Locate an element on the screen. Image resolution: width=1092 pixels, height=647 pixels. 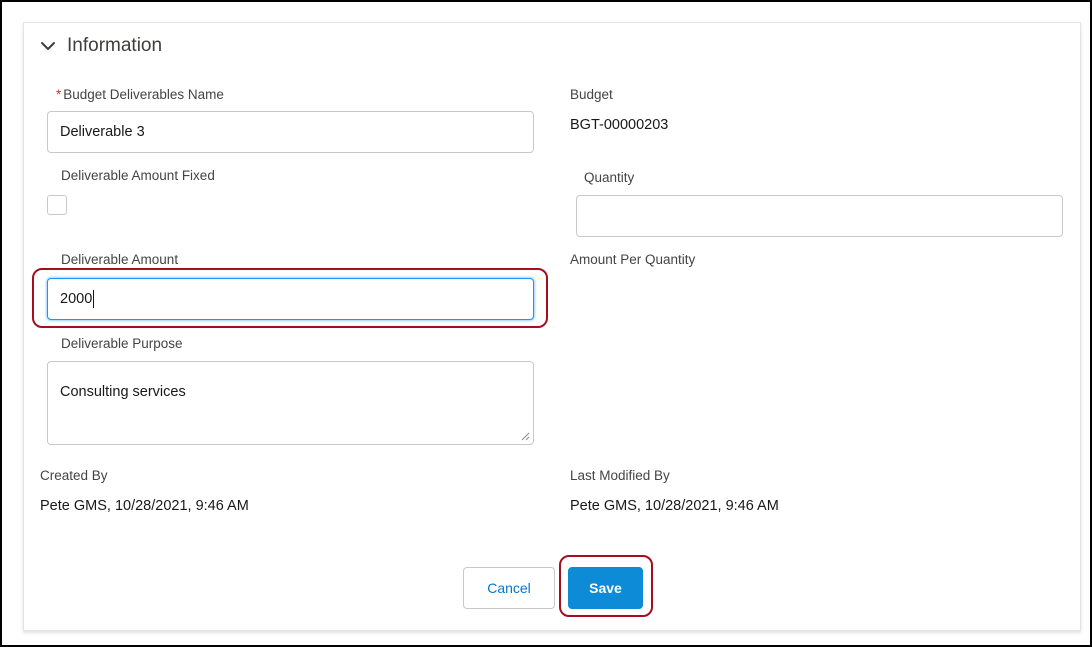
budget-deliverables-name-label-text: Budget Deliverables Name is located at coordinates (143, 94).